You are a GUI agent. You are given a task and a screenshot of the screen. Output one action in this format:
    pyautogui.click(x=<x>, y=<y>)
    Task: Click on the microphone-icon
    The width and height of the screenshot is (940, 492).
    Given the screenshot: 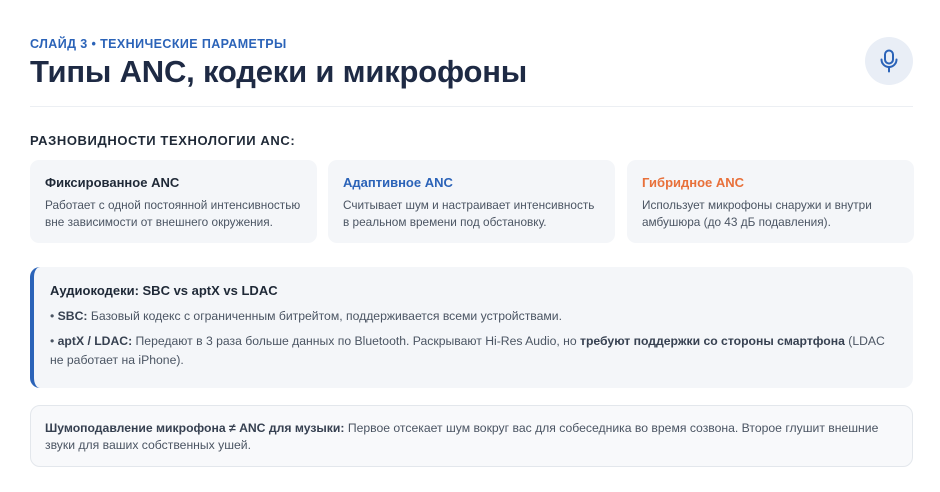 What is the action you would take?
    pyautogui.click(x=889, y=61)
    